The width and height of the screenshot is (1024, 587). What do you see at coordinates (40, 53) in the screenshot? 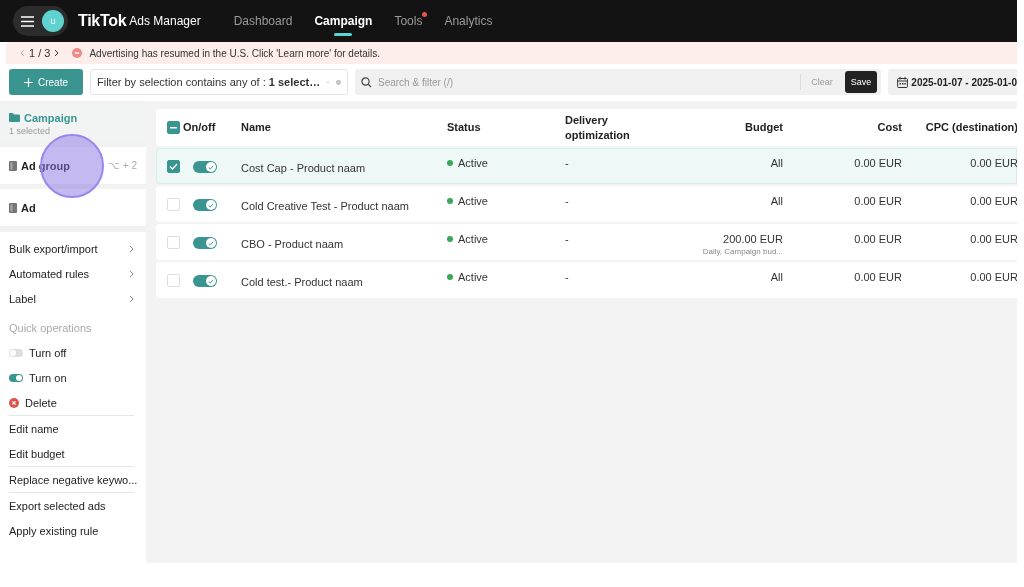
I see `page-counter: 1 / 3` at bounding box center [40, 53].